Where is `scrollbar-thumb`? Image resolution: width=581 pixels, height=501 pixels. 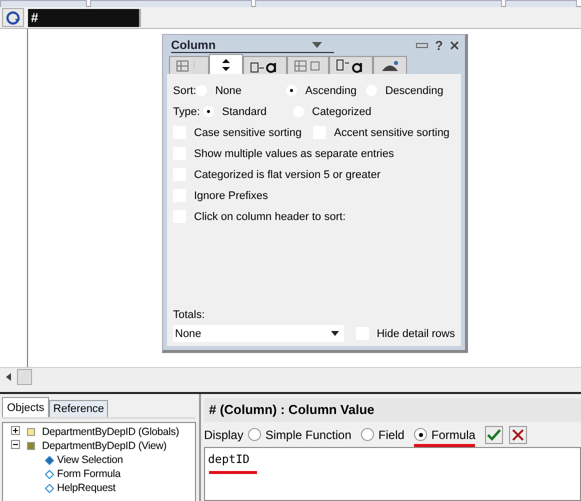
scrollbar-thumb is located at coordinates (24, 376).